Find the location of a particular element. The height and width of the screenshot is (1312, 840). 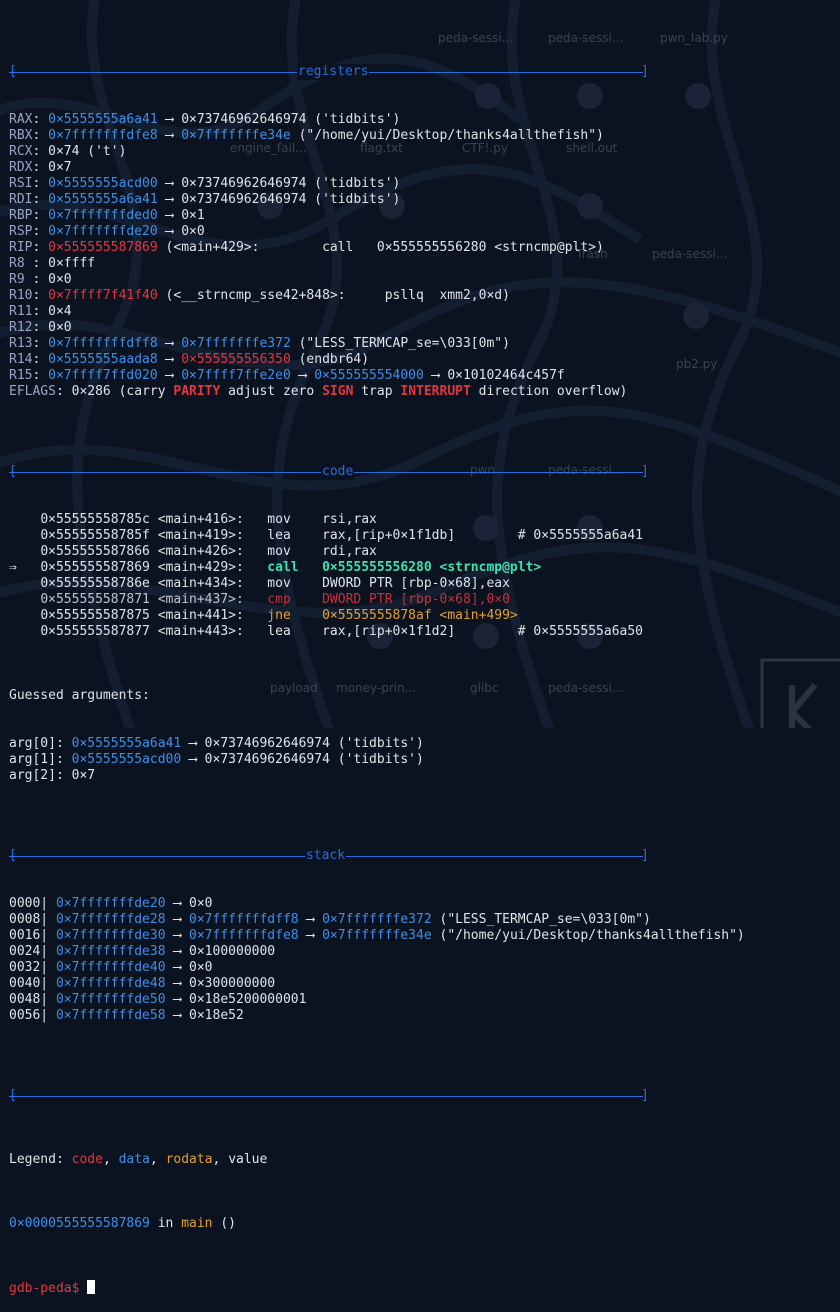

pointer-value: 0×7fffffffde58 is located at coordinates (110, 1015).